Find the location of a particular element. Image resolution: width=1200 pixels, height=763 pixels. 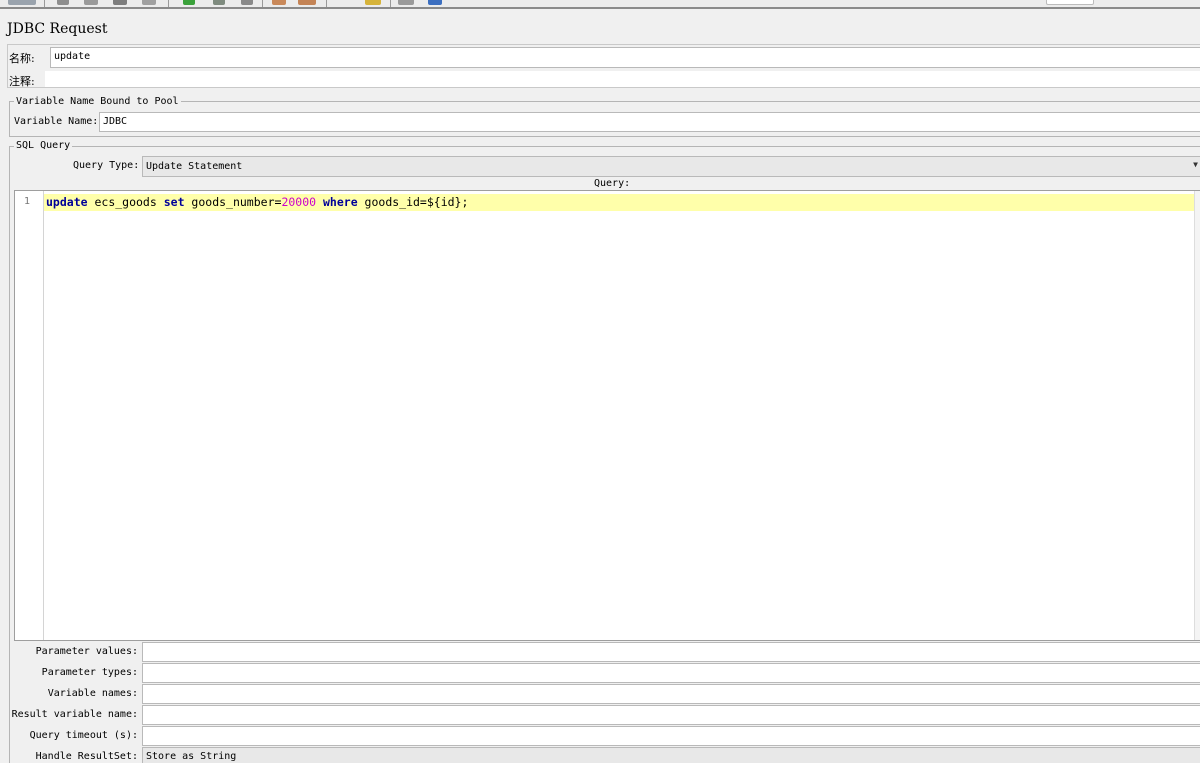

code-keyword: update is located at coordinates (67, 202).